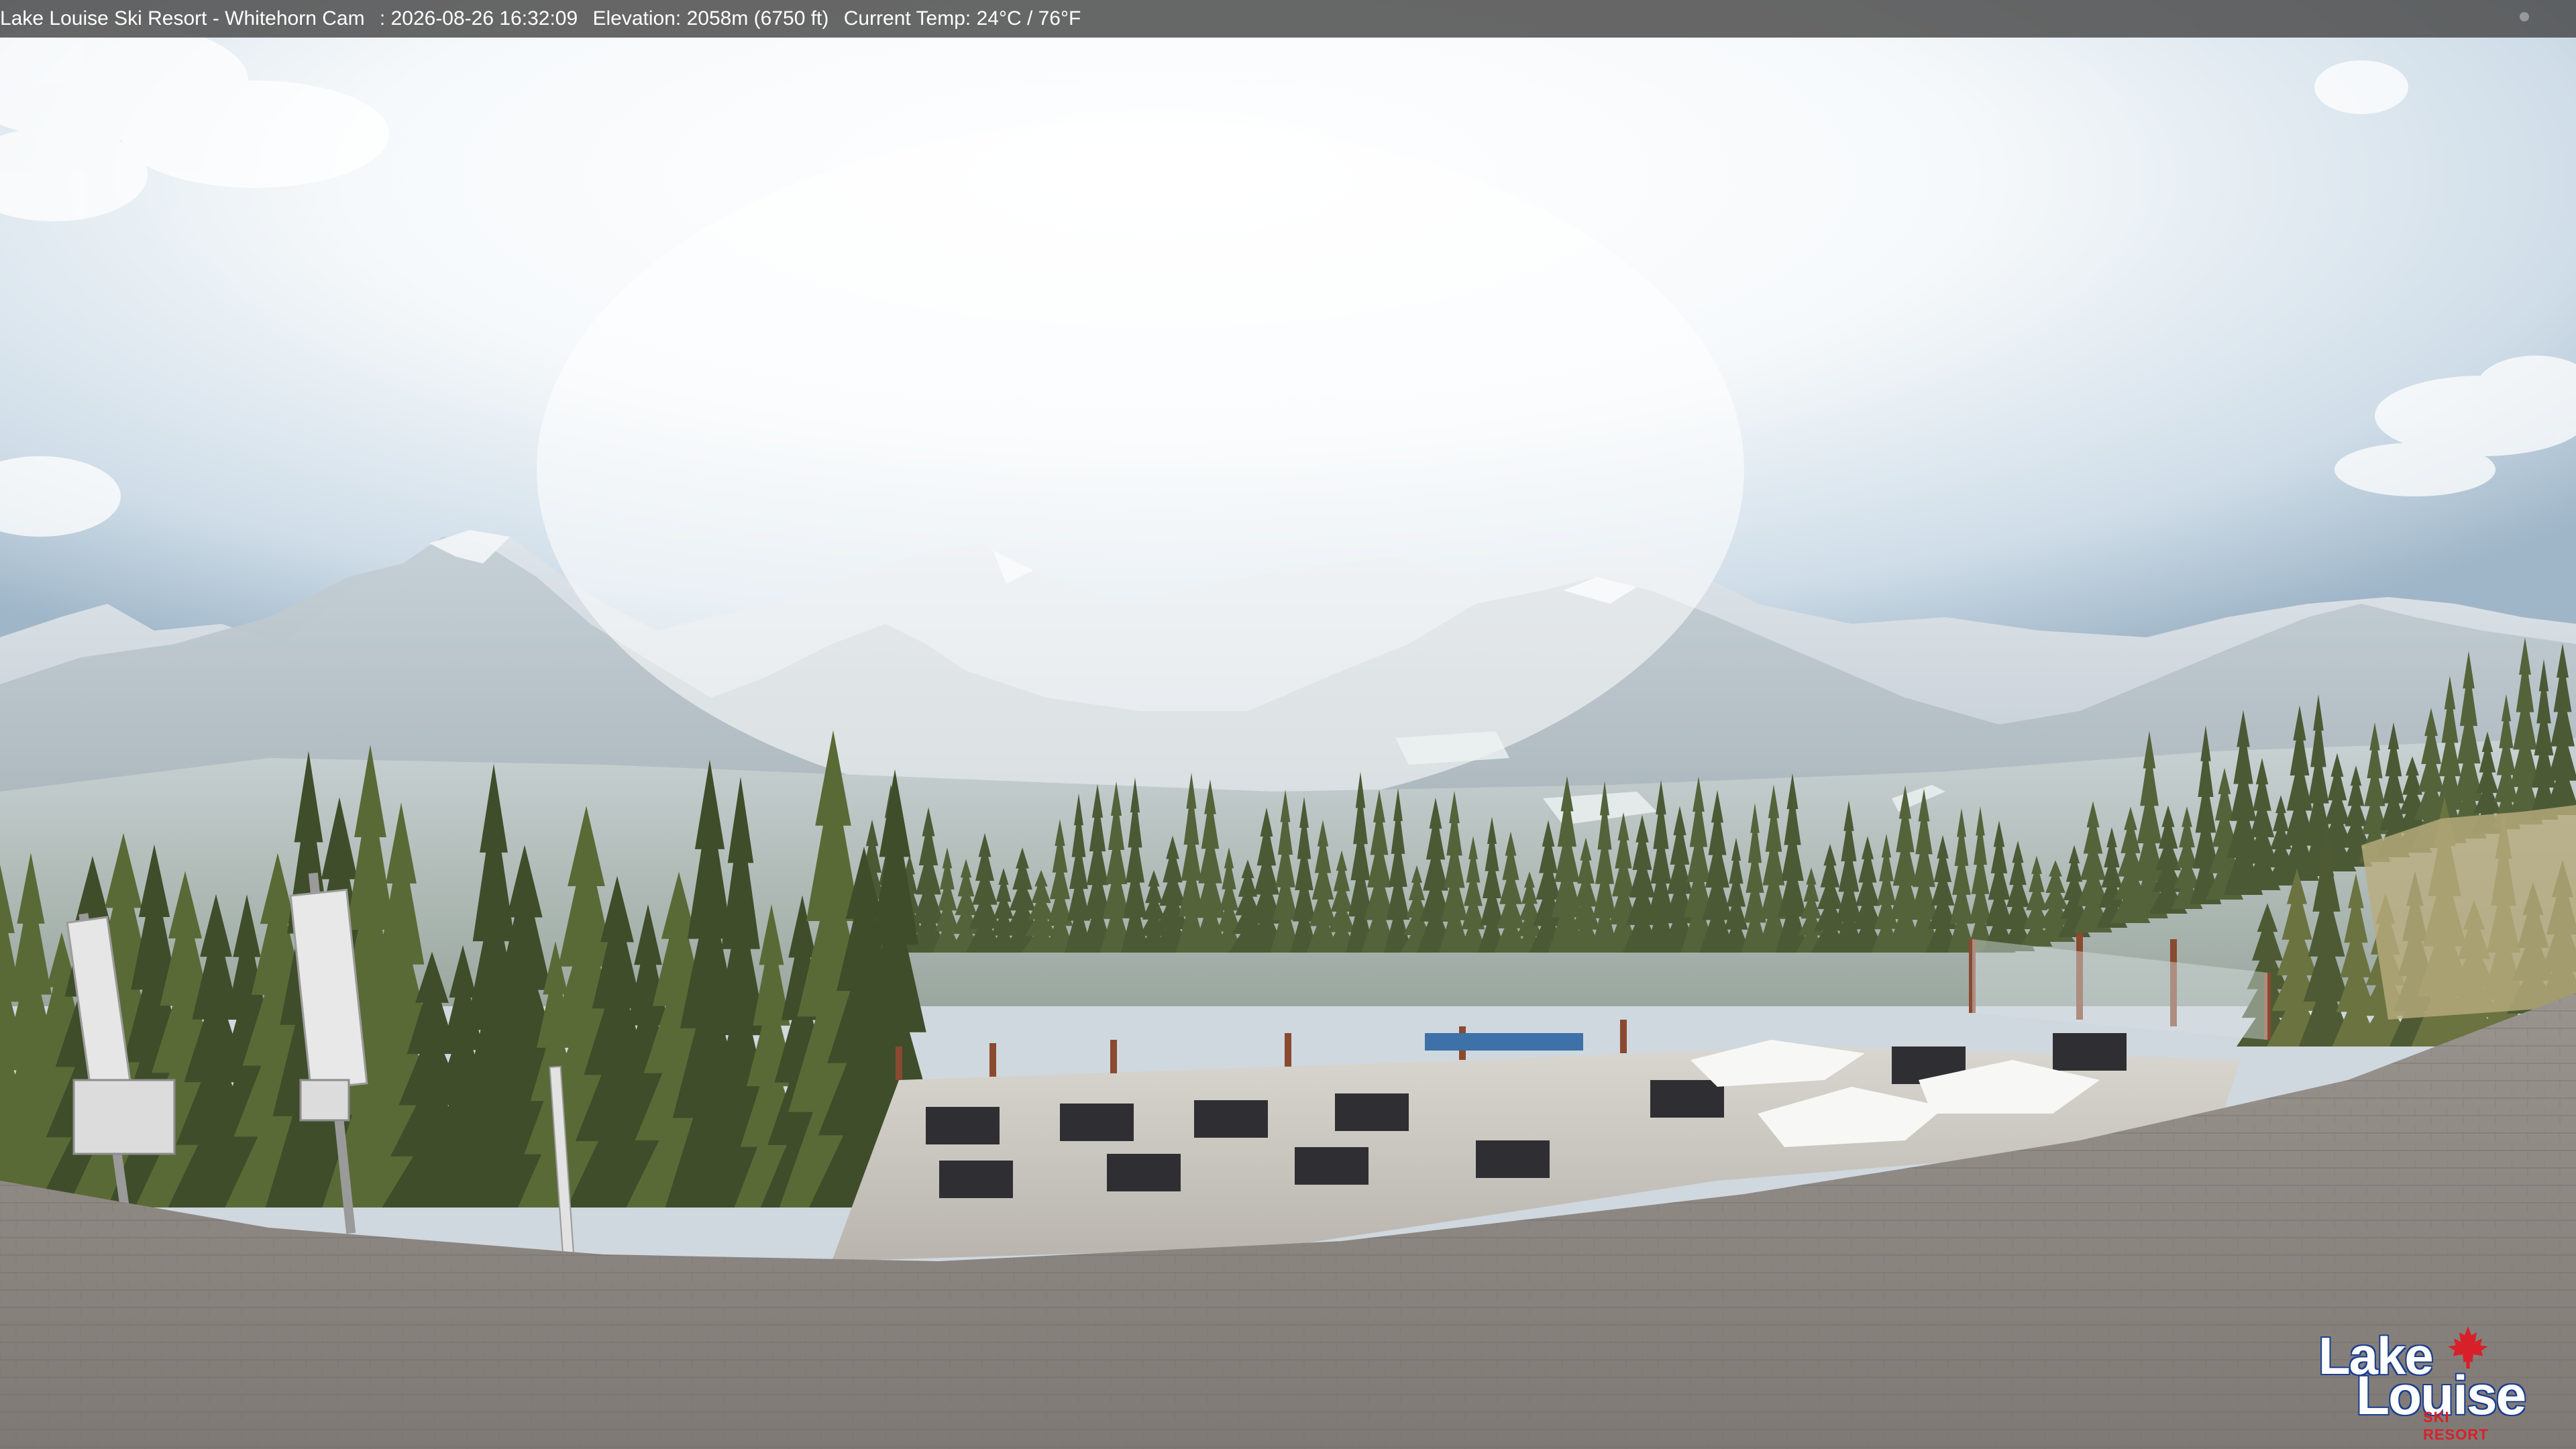 The image size is (2576, 1449). What do you see at coordinates (2468, 1347) in the screenshot?
I see `maple-leaf-icon` at bounding box center [2468, 1347].